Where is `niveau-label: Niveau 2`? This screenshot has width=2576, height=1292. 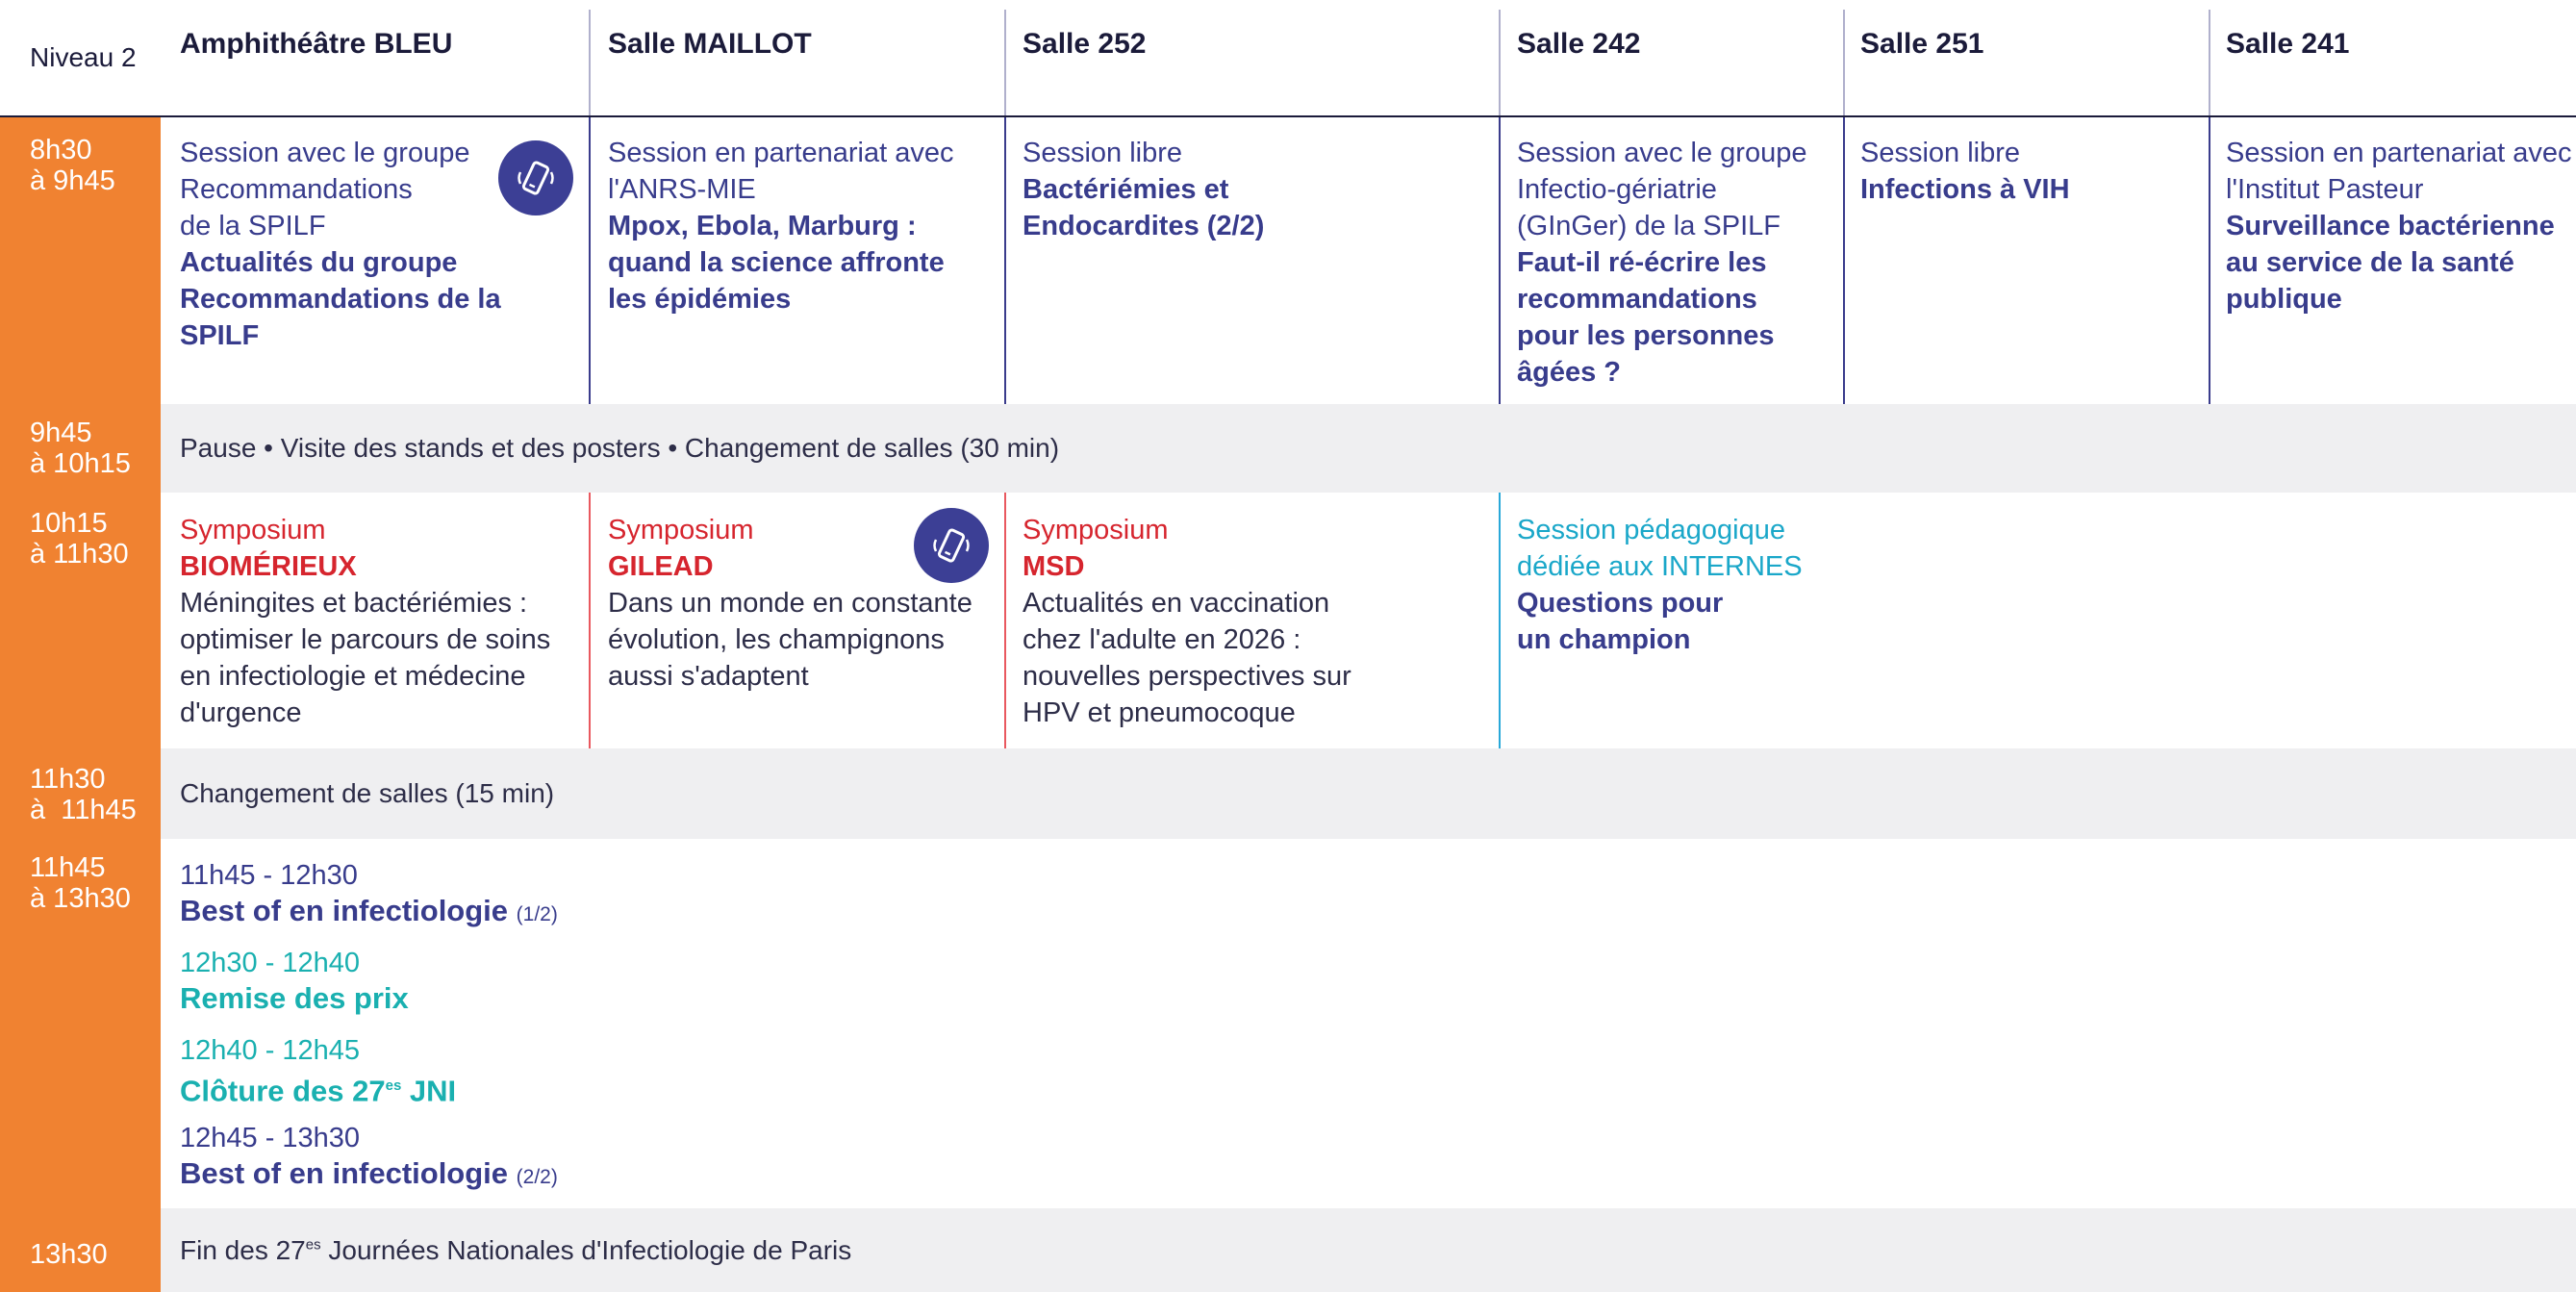
niveau-label: Niveau 2 is located at coordinates (83, 57).